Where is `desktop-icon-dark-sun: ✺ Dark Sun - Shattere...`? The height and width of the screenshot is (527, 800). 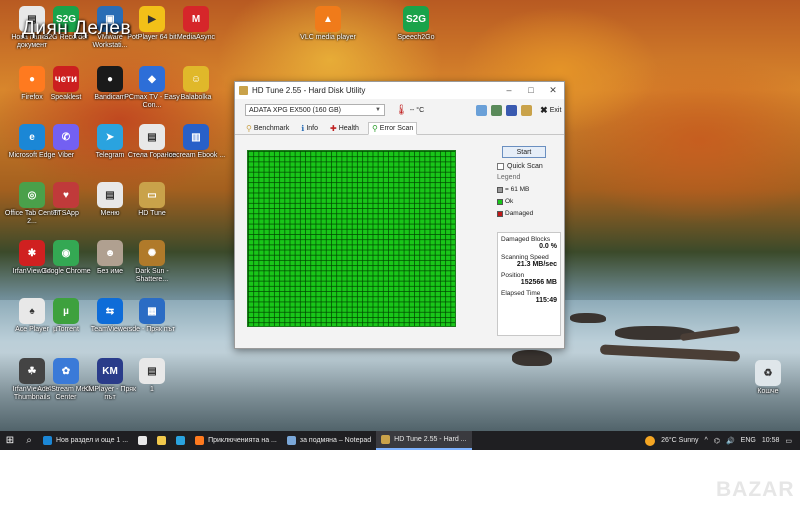 desktop-icon-dark-sun: ✺ Dark Sun - Shattere... is located at coordinates (152, 262).